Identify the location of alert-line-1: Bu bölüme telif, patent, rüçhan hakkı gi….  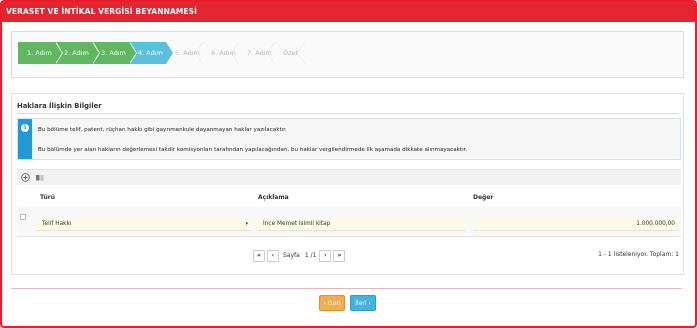
(162, 130).